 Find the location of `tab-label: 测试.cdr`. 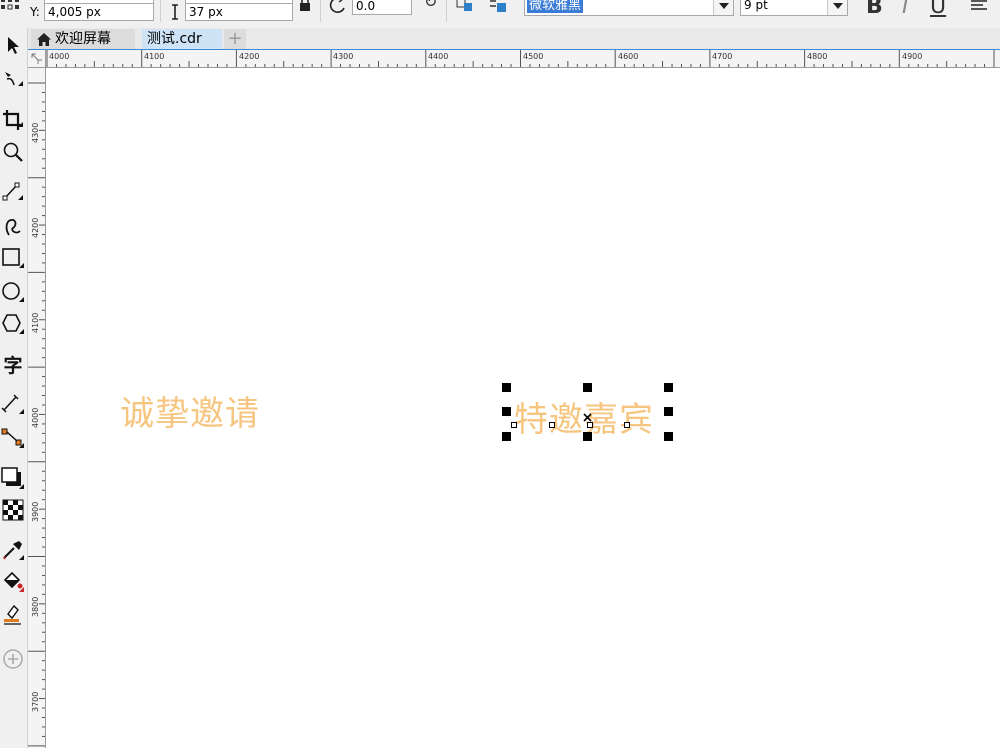

tab-label: 测试.cdr is located at coordinates (174, 39).